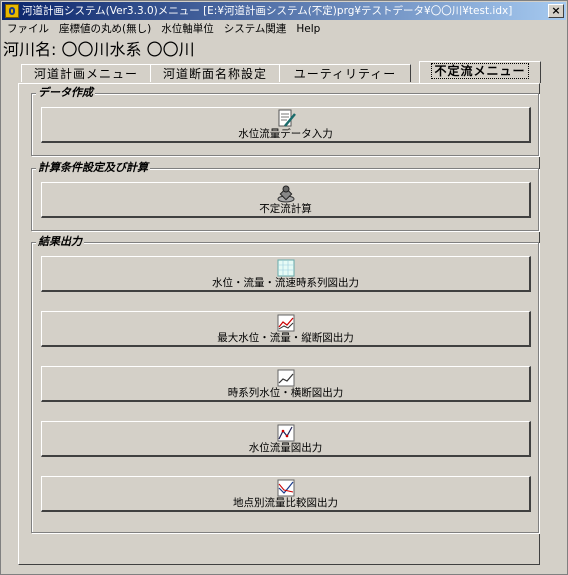  I want to click on button-label: 不定流計算, so click(285, 209).